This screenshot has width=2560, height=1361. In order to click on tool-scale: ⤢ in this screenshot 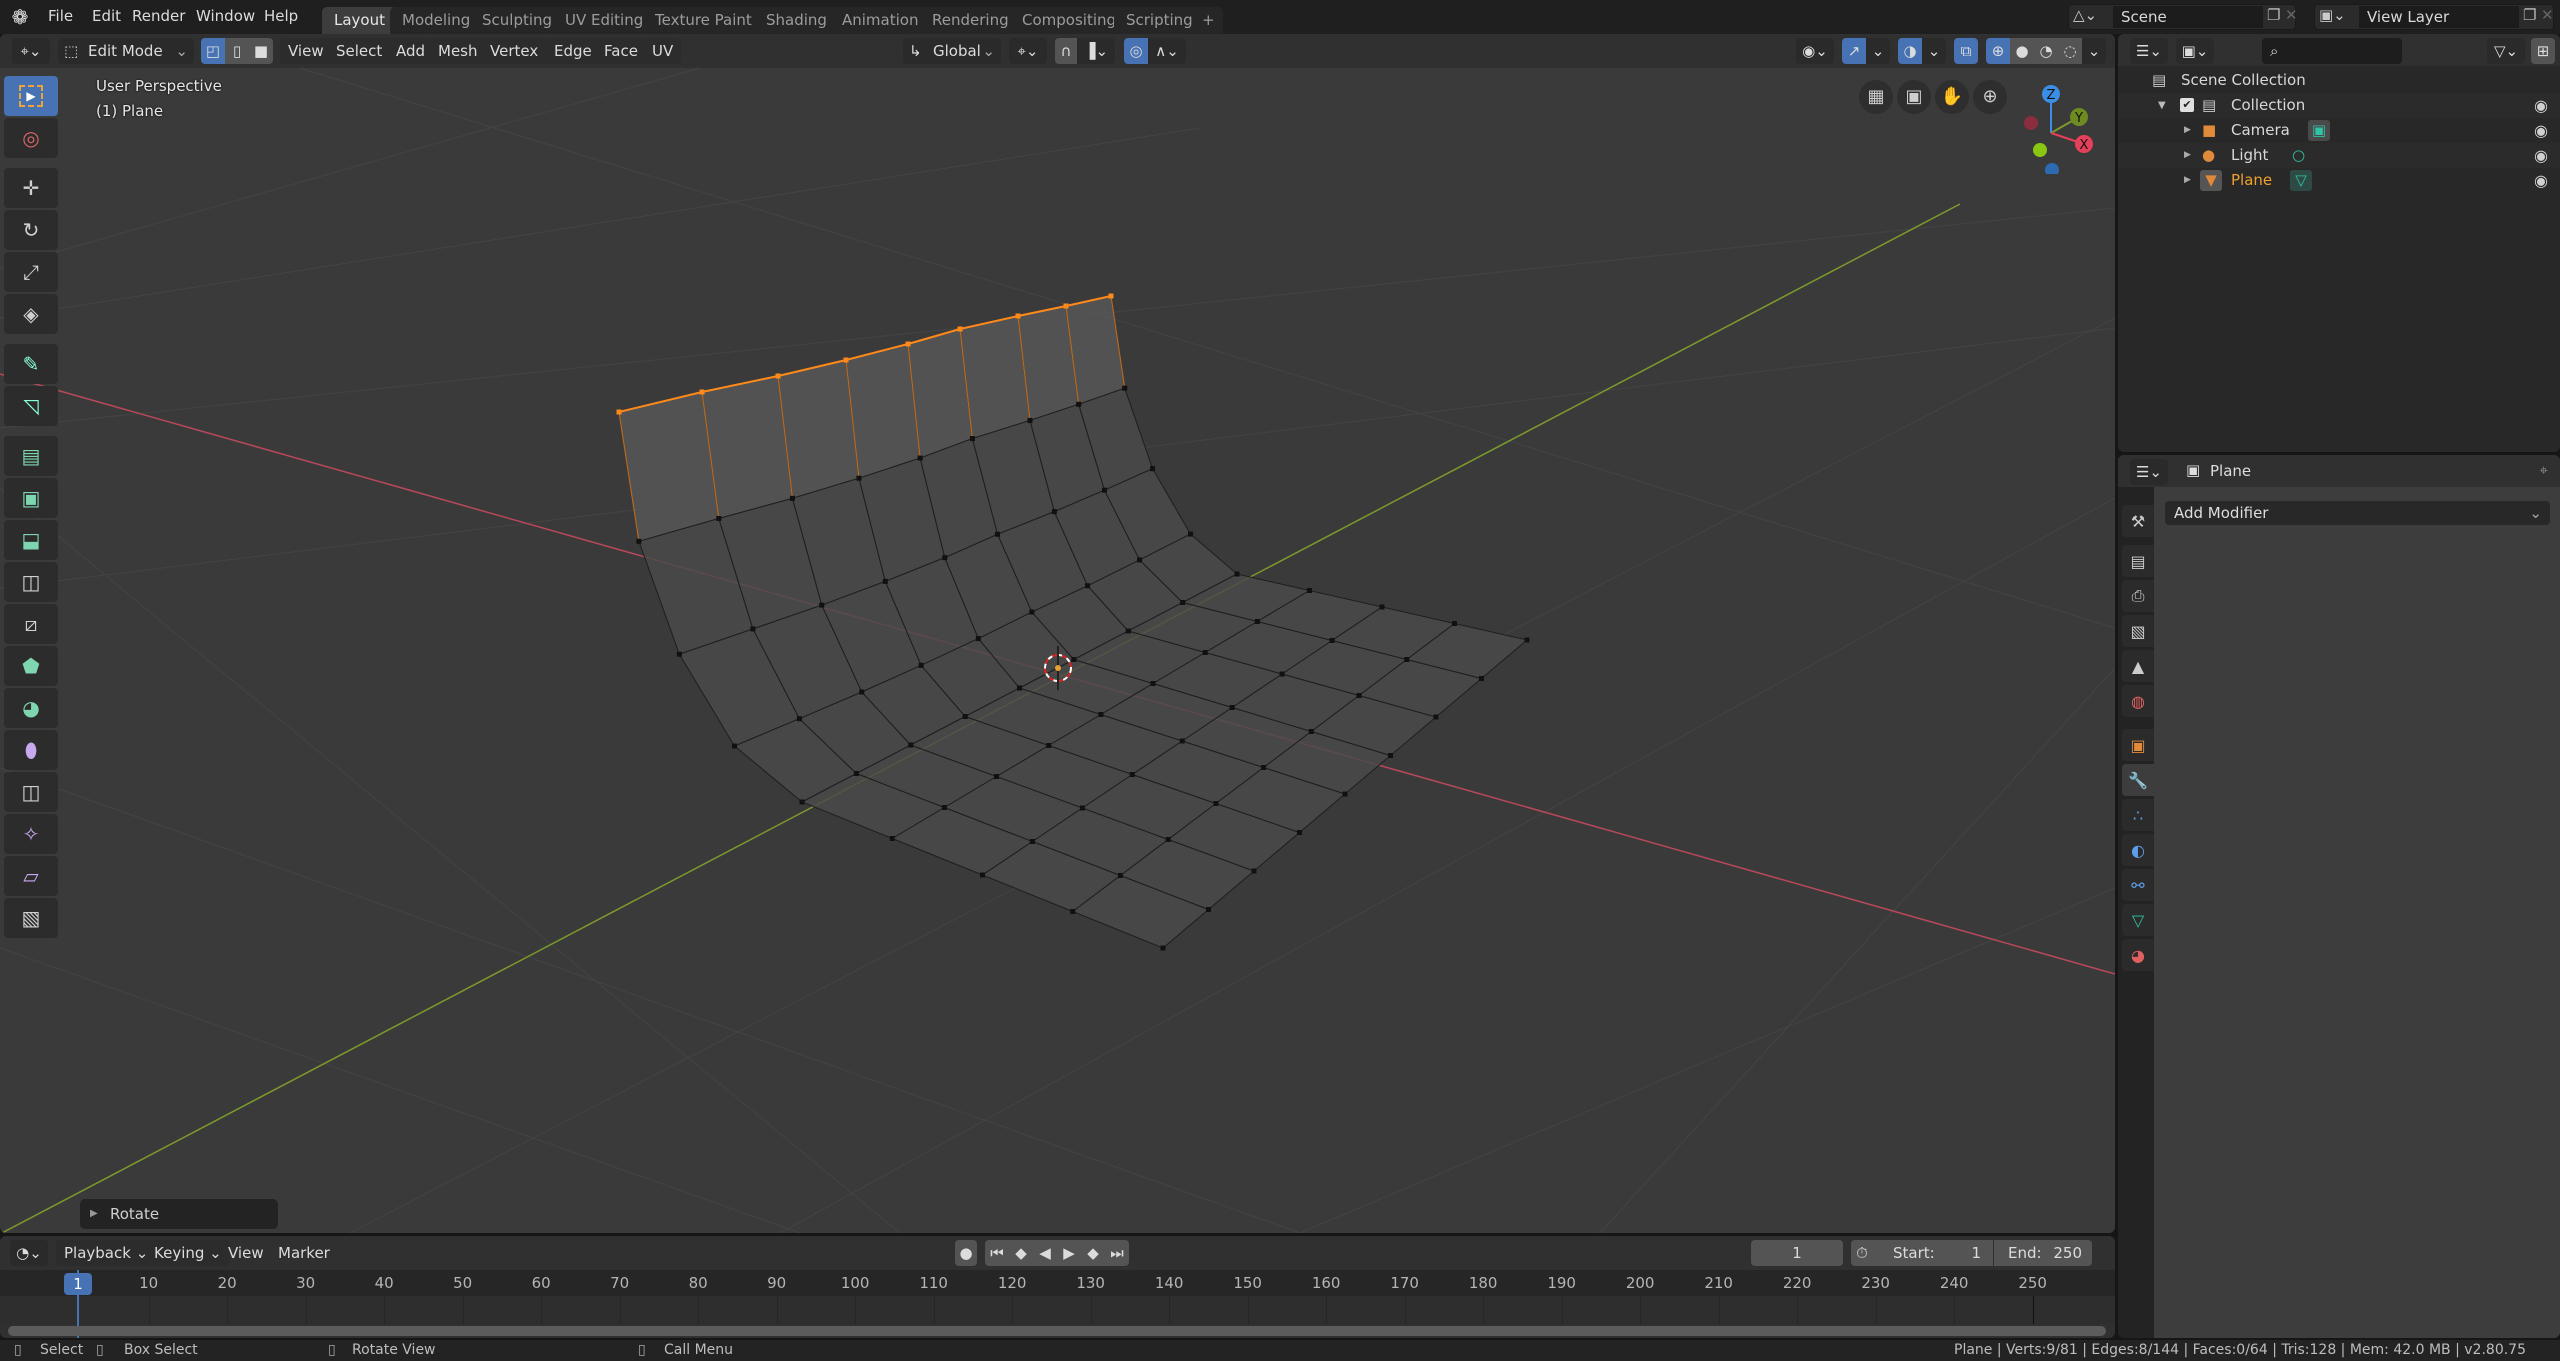, I will do `click(31, 272)`.